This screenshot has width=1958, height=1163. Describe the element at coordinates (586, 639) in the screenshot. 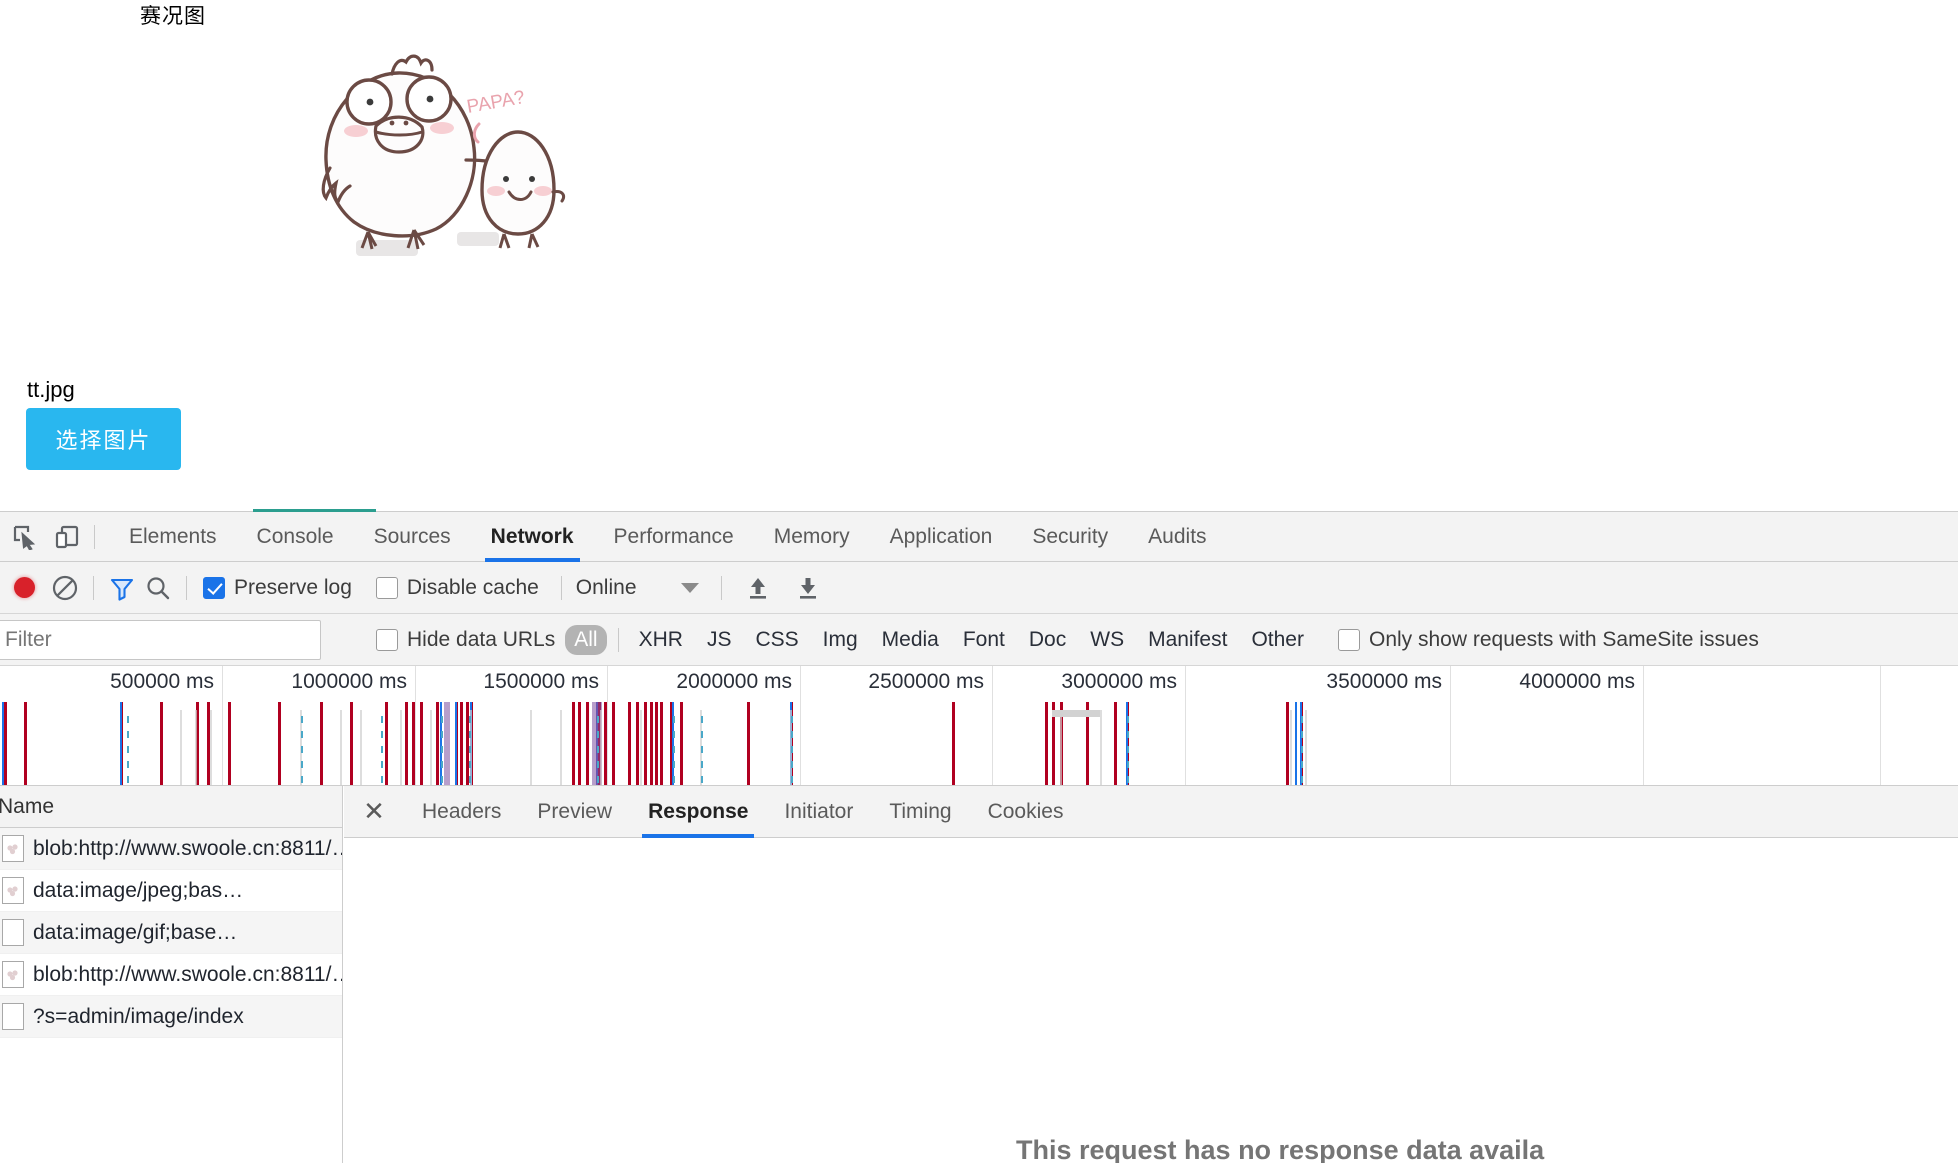

I see `filter-type-all: All` at that location.